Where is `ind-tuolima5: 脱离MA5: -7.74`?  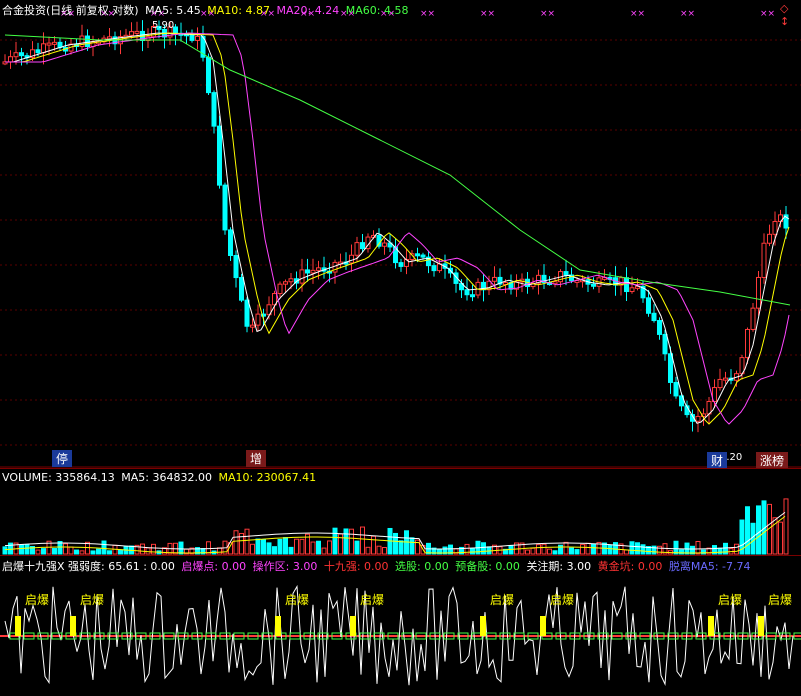 ind-tuolima5: 脱离MA5: -7.74 is located at coordinates (709, 566).